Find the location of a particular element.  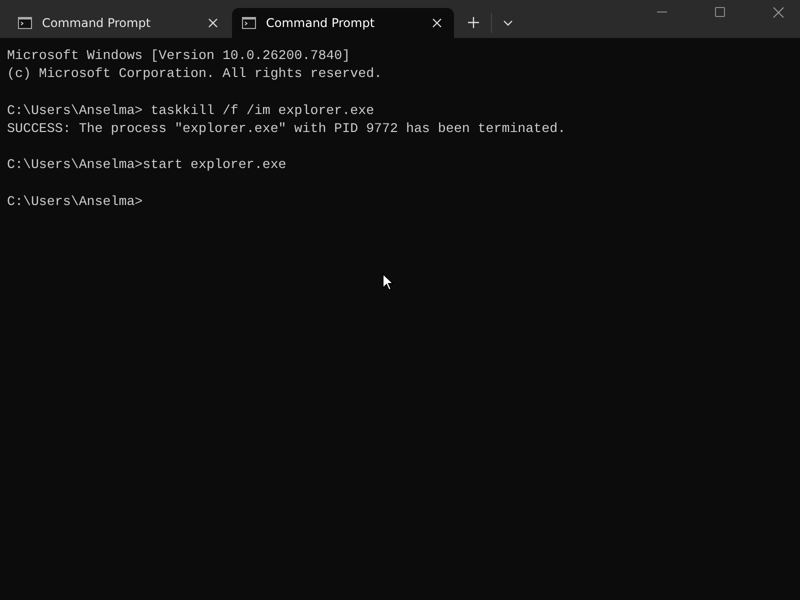

terminal-line: C:\Users\Anselma>start explorer.exe is located at coordinates (147, 165).